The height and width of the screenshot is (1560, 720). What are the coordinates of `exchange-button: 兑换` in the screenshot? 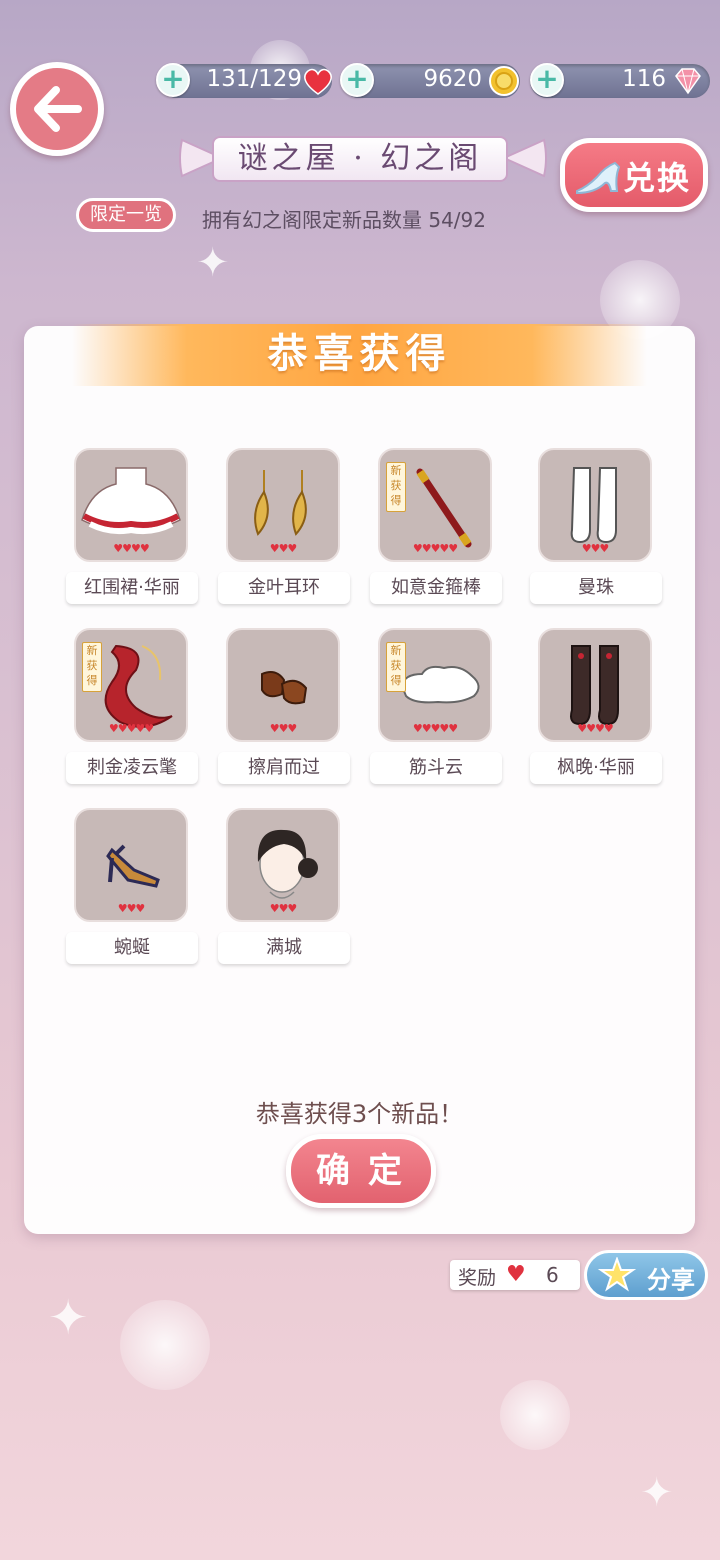 It's located at (634, 175).